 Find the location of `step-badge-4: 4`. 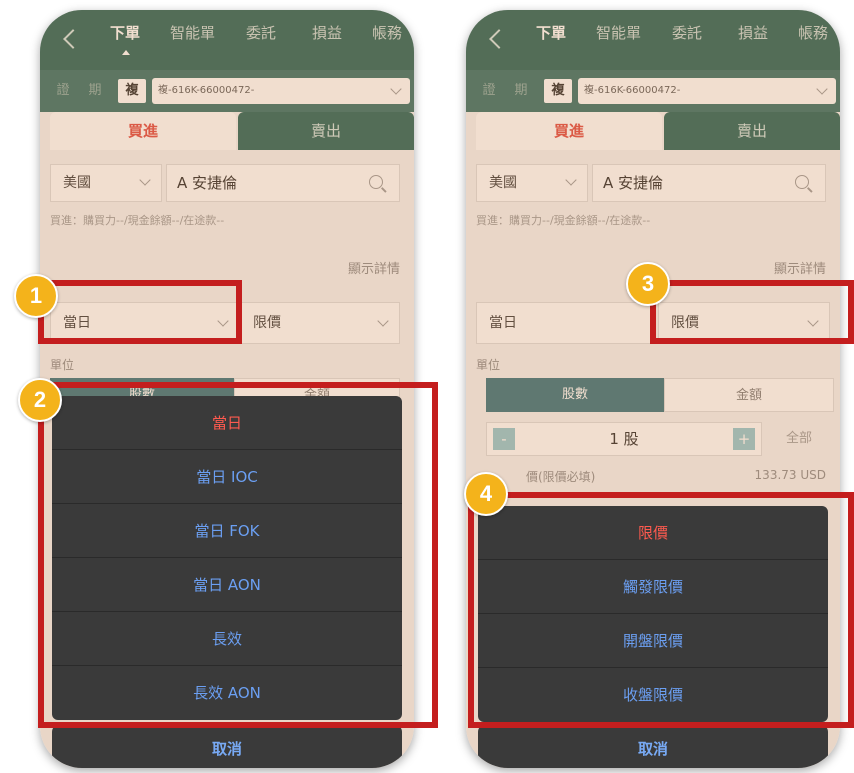

step-badge-4: 4 is located at coordinates (486, 494).